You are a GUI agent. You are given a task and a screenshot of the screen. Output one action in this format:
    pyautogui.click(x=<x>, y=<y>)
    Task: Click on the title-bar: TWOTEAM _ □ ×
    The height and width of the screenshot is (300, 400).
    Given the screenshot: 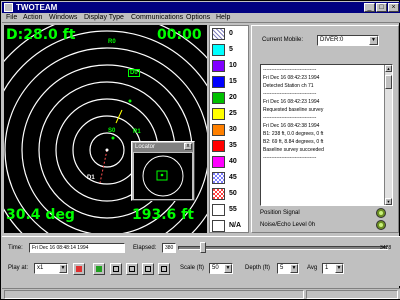 What is the action you would take?
    pyautogui.click(x=201, y=7)
    